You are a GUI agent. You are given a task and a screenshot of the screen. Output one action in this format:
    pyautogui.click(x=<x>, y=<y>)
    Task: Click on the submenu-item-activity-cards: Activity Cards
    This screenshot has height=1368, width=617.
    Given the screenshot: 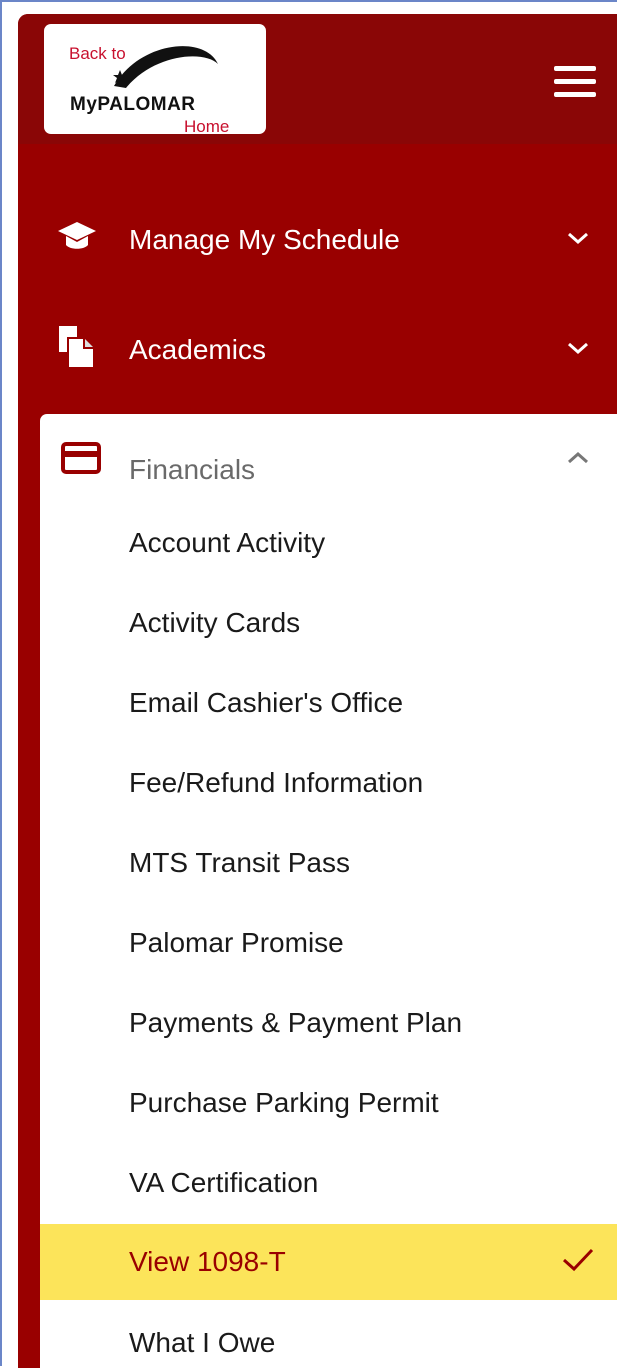 What is the action you would take?
    pyautogui.click(x=328, y=623)
    